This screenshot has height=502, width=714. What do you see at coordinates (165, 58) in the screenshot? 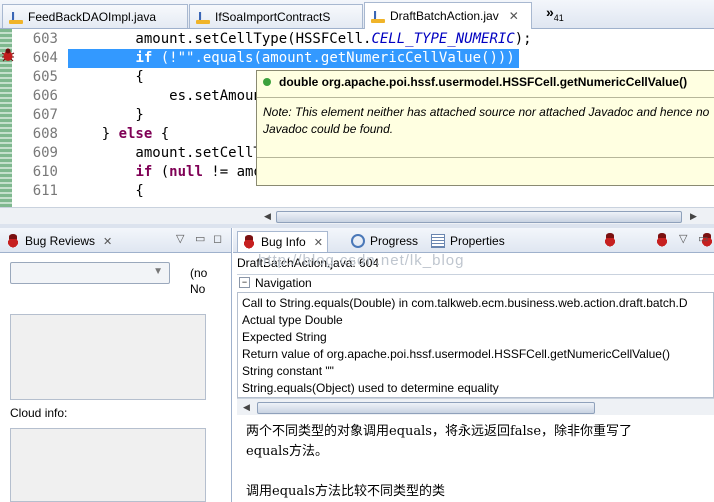
I see `code-token: (!` at bounding box center [165, 58].